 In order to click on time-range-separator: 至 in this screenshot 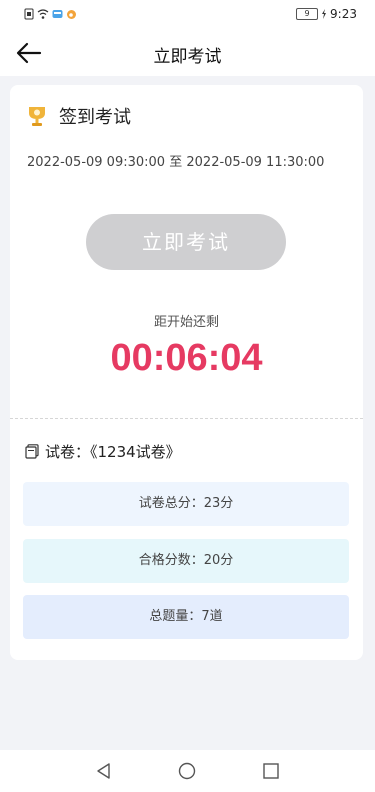, I will do `click(176, 162)`.